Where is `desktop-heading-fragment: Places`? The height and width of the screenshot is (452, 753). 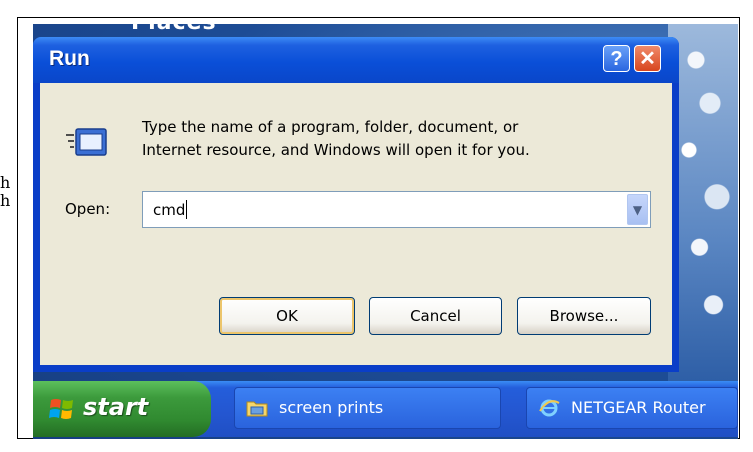 desktop-heading-fragment: Places is located at coordinates (174, 29).